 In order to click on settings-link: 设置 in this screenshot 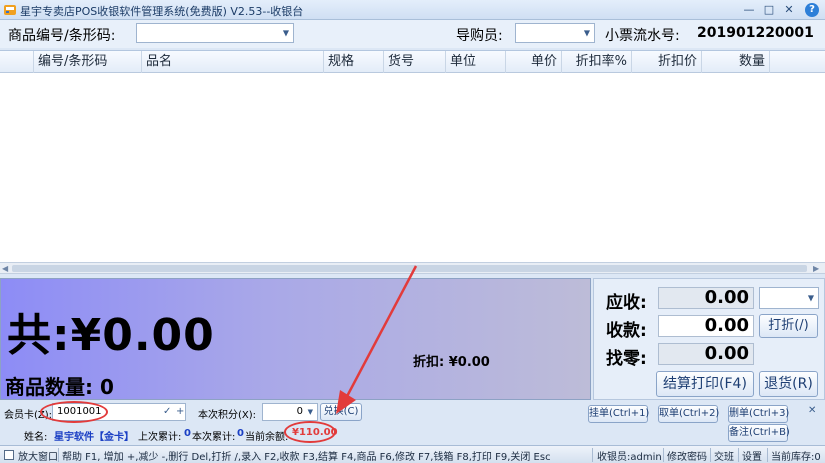, I will do `click(752, 455)`.